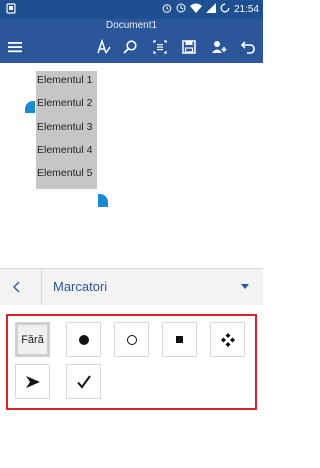  What do you see at coordinates (64, 150) in the screenshot?
I see `list-item: Elementul 4` at bounding box center [64, 150].